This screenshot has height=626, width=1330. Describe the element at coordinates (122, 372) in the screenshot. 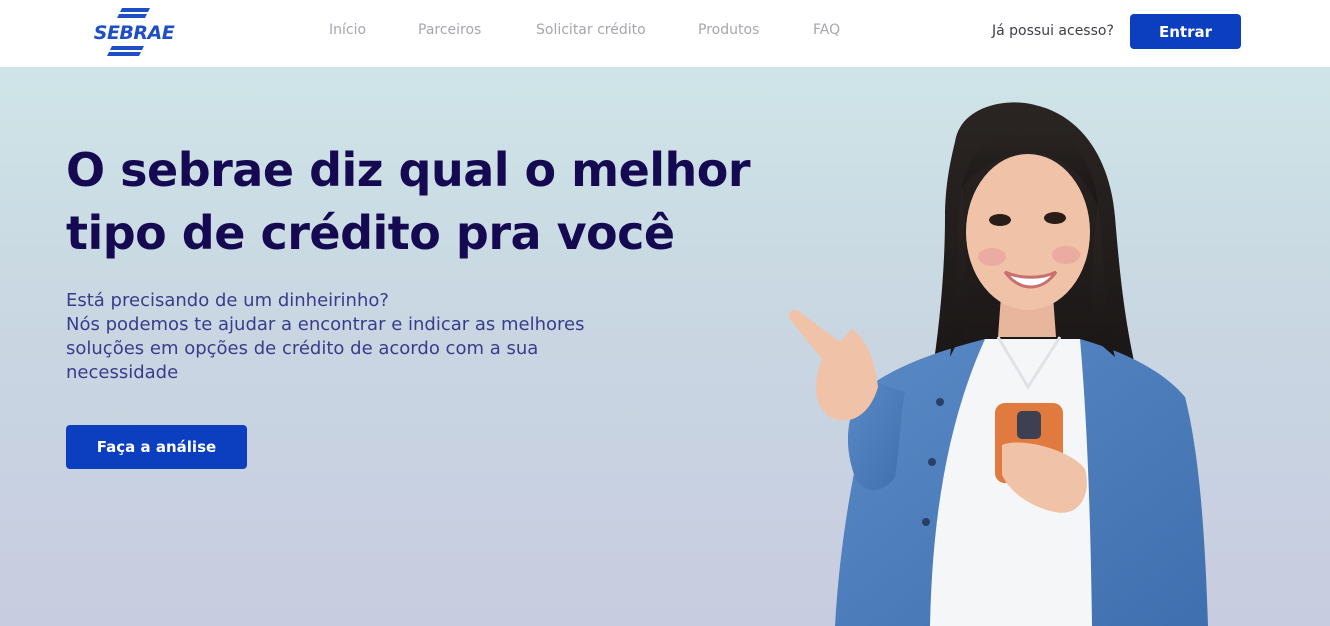

I see `hero-description-line: necessidade` at that location.